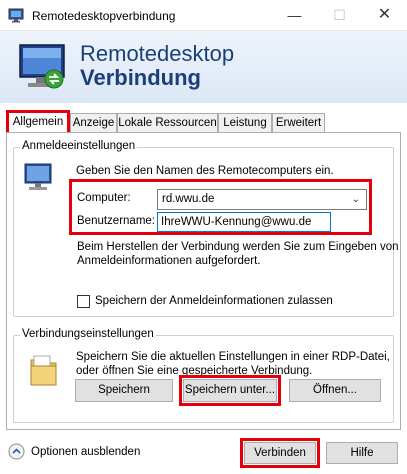  Describe the element at coordinates (43, 370) in the screenshot. I see `folder-icon` at that location.